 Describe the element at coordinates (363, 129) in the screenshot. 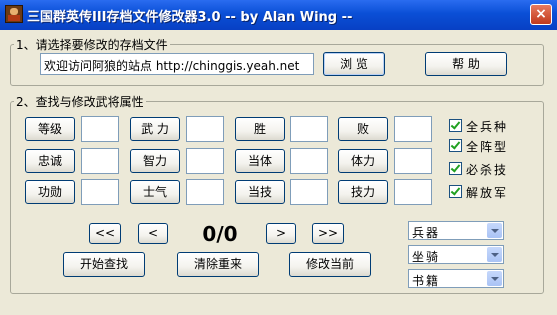

I see `attr-button-losses: 败` at that location.